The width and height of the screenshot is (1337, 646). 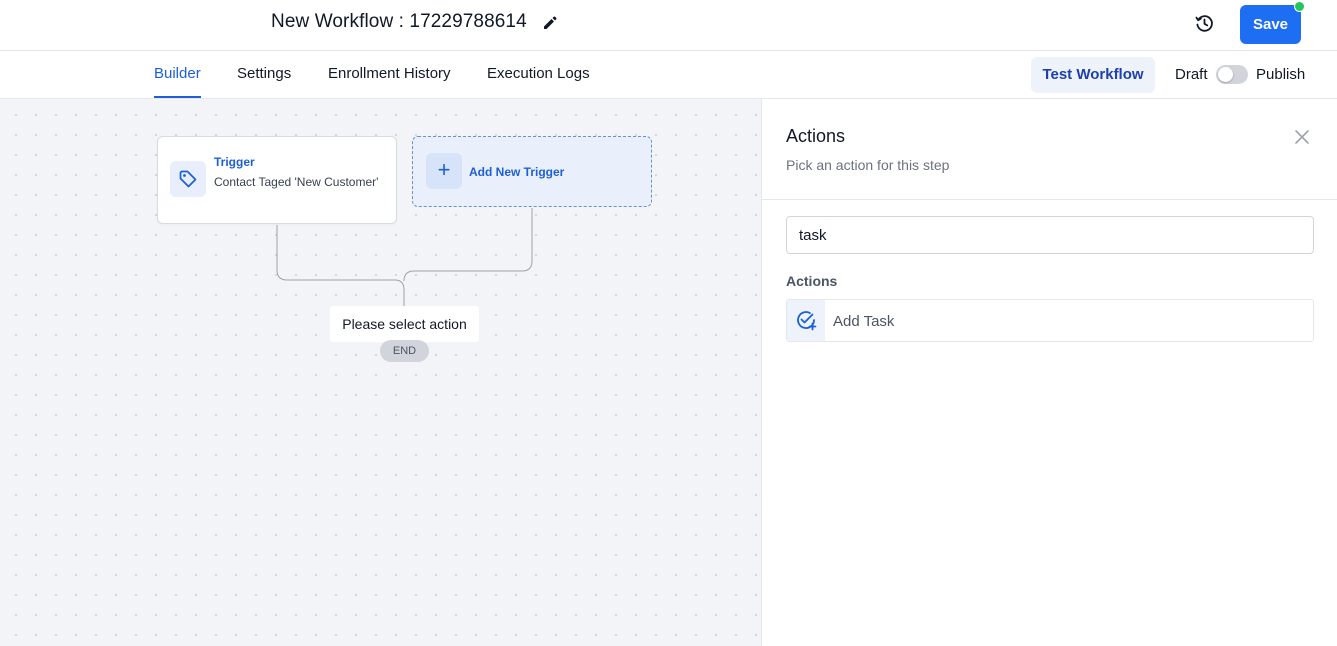 I want to click on end-badge: END, so click(x=404, y=351).